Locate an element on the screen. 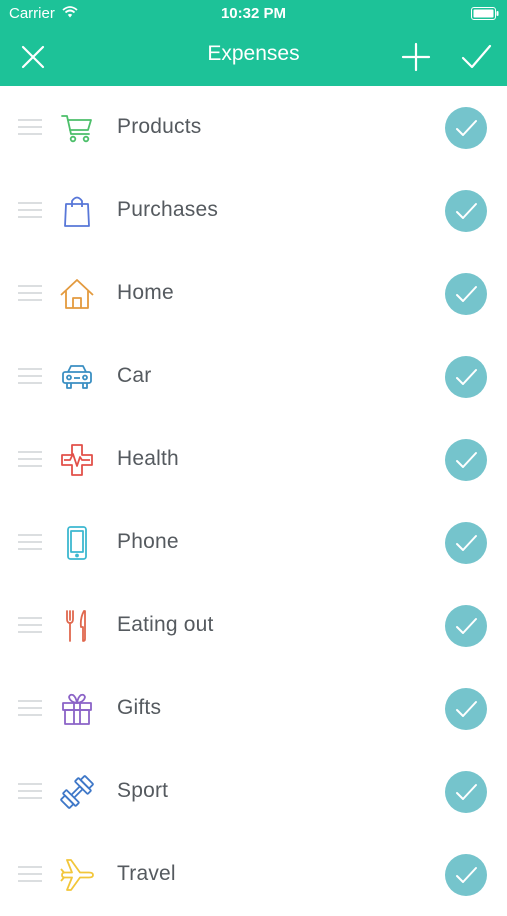  list-item: Home is located at coordinates (253, 293).